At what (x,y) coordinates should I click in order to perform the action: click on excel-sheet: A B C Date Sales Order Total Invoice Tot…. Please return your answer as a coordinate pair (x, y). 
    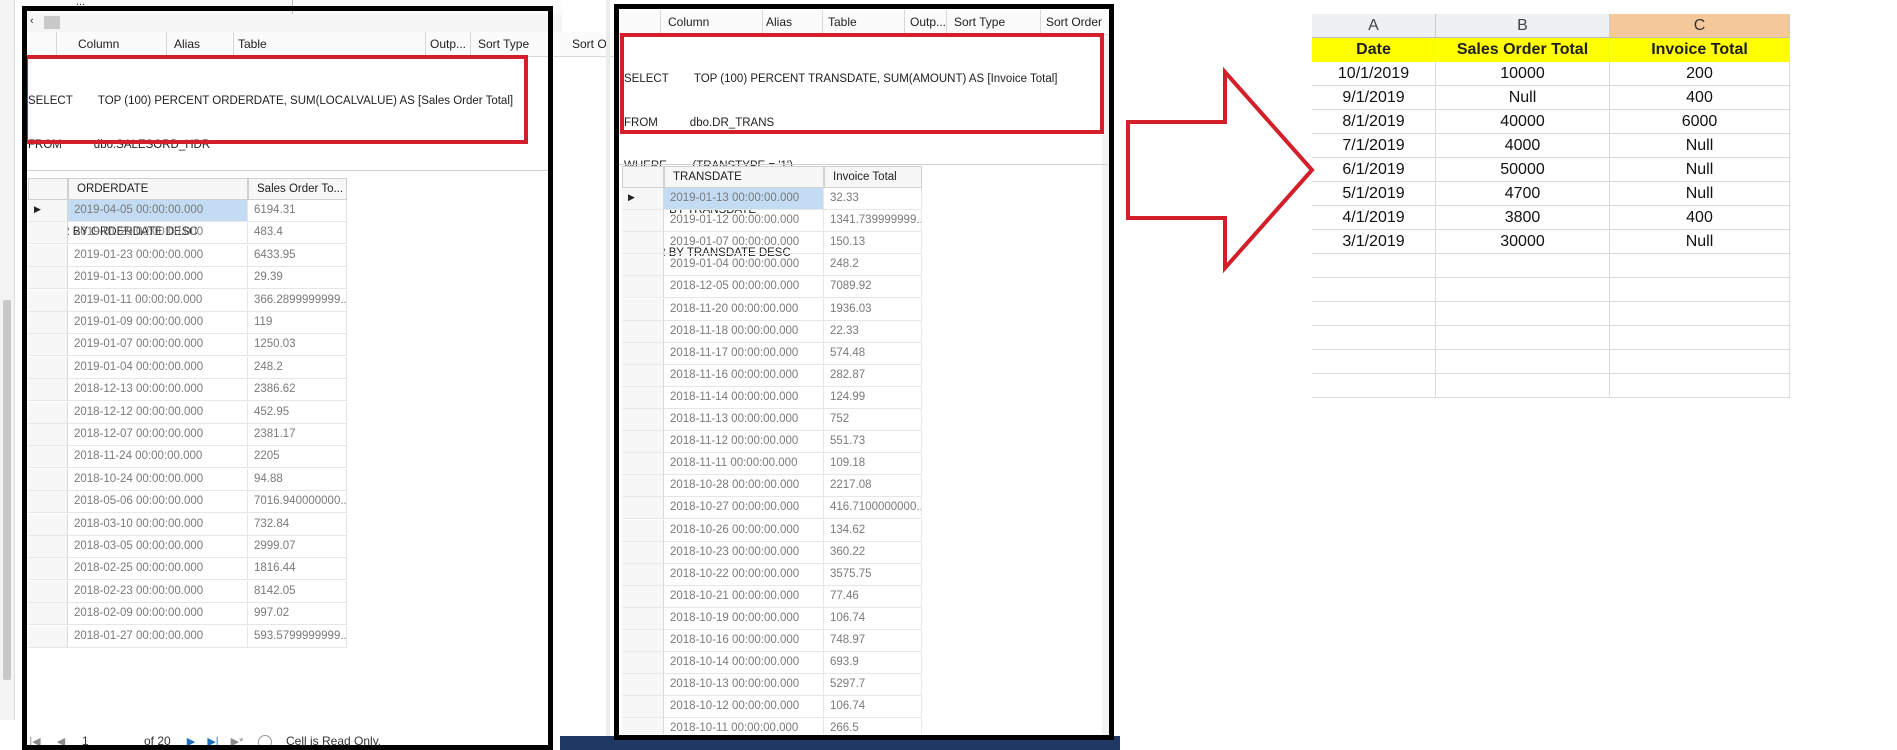
    Looking at the image, I should click on (1562, 210).